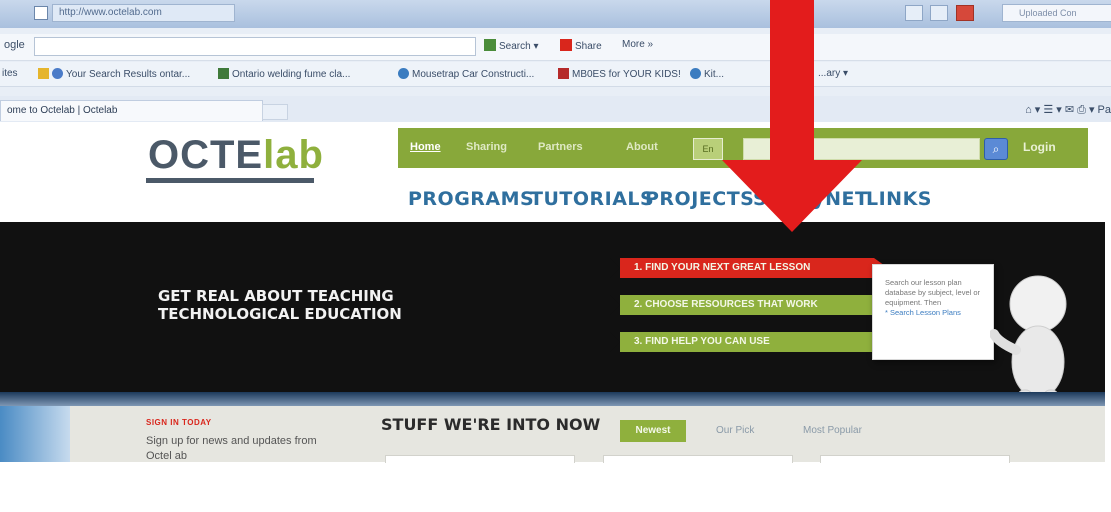 This screenshot has height=512, width=1111. Describe the element at coordinates (143, 13) in the screenshot. I see `address-field: http://www.octelab.com` at that location.